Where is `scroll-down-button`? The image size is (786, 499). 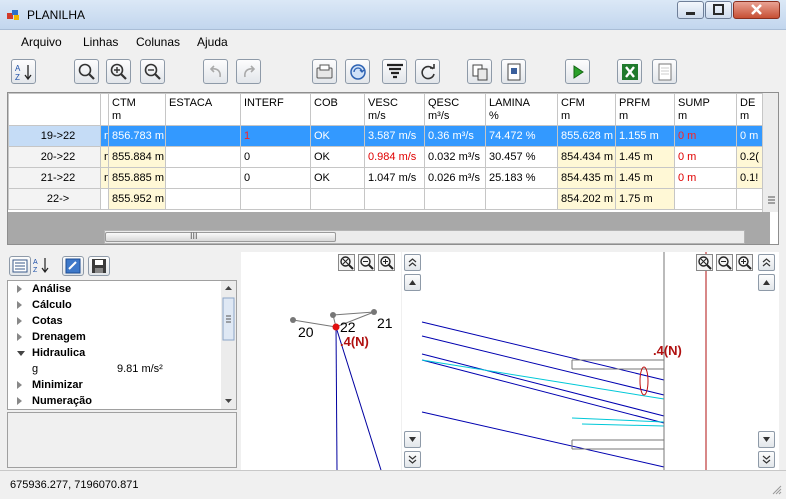
scroll-down-button is located at coordinates (412, 459).